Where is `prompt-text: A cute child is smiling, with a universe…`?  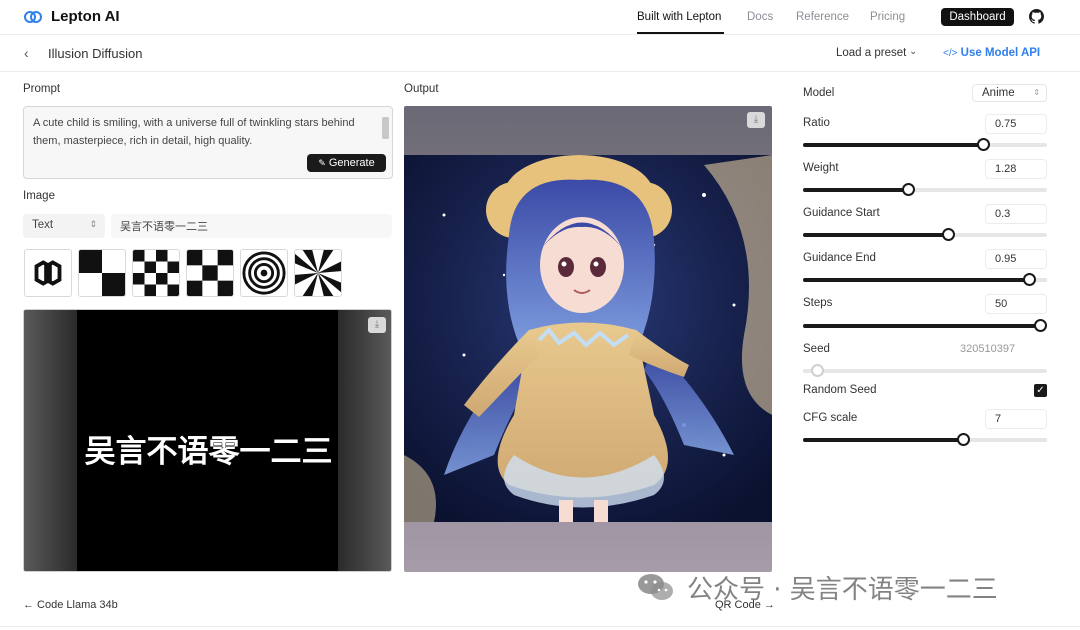 prompt-text: A cute child is smiling, with a universe… is located at coordinates (205, 132).